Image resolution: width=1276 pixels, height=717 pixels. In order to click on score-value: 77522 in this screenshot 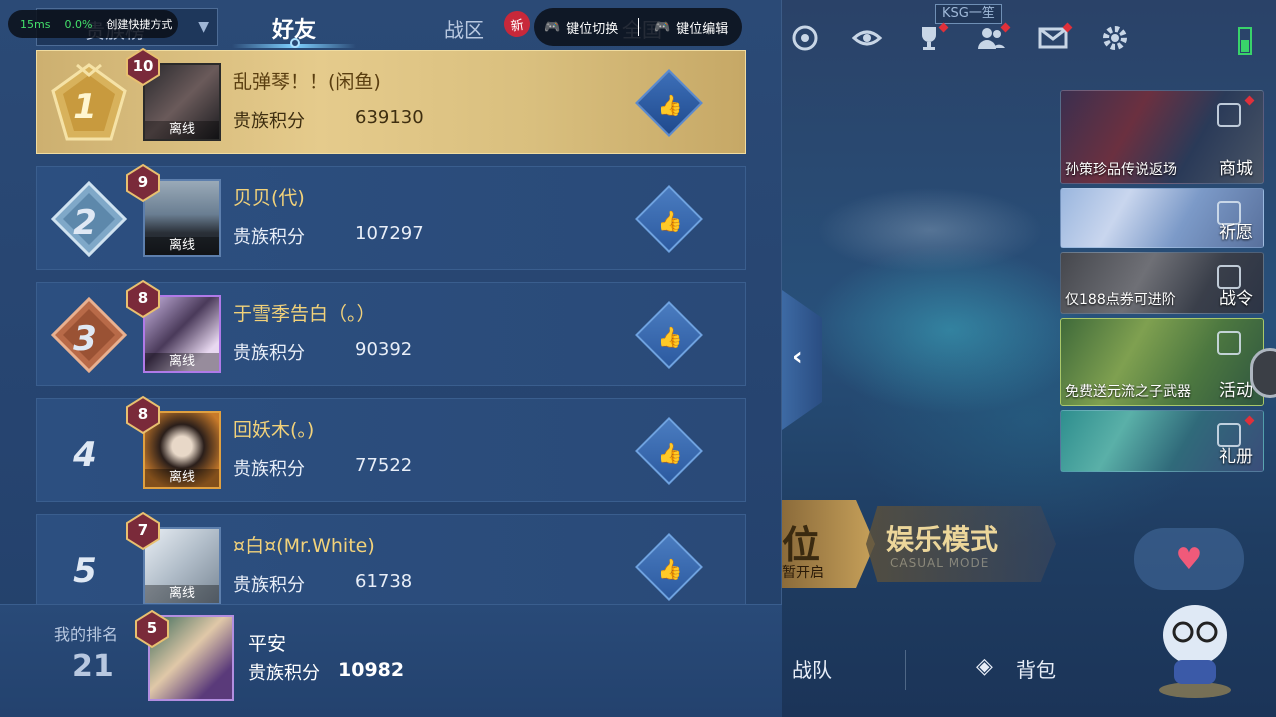, I will do `click(384, 465)`.